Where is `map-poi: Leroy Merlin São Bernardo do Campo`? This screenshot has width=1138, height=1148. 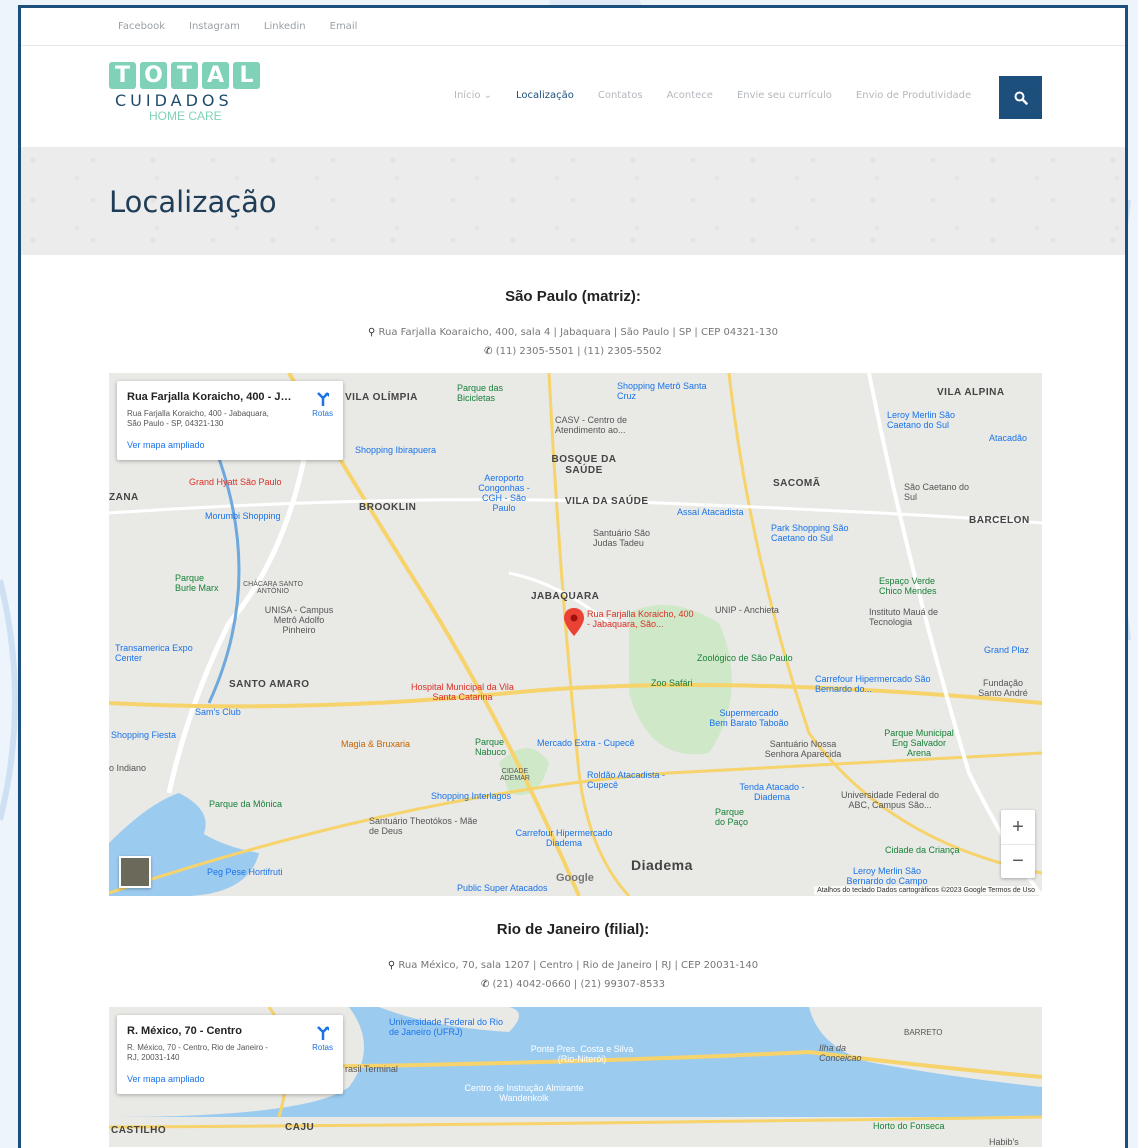
map-poi: Leroy Merlin São Bernardo do Campo is located at coordinates (887, 876).